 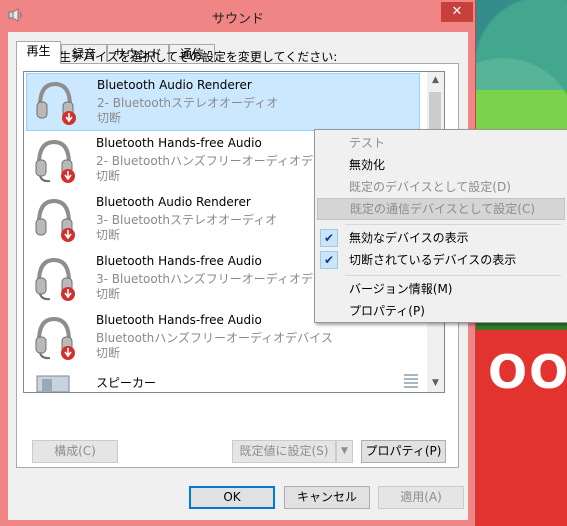 I want to click on desktop-tile, so click(x=521, y=45).